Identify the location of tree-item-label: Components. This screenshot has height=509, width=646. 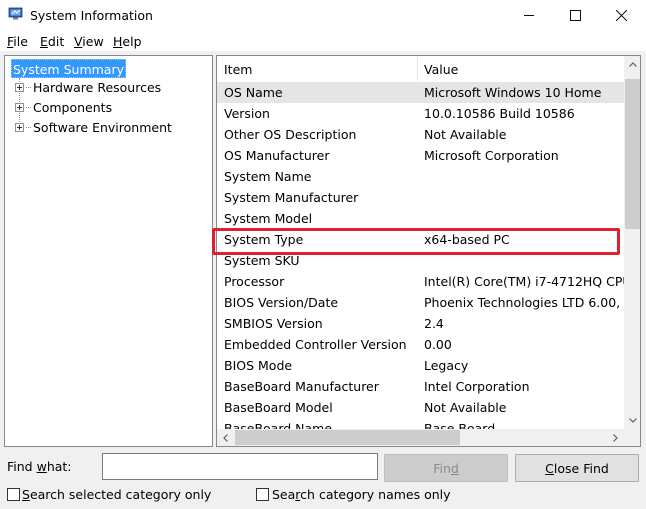
(73, 107).